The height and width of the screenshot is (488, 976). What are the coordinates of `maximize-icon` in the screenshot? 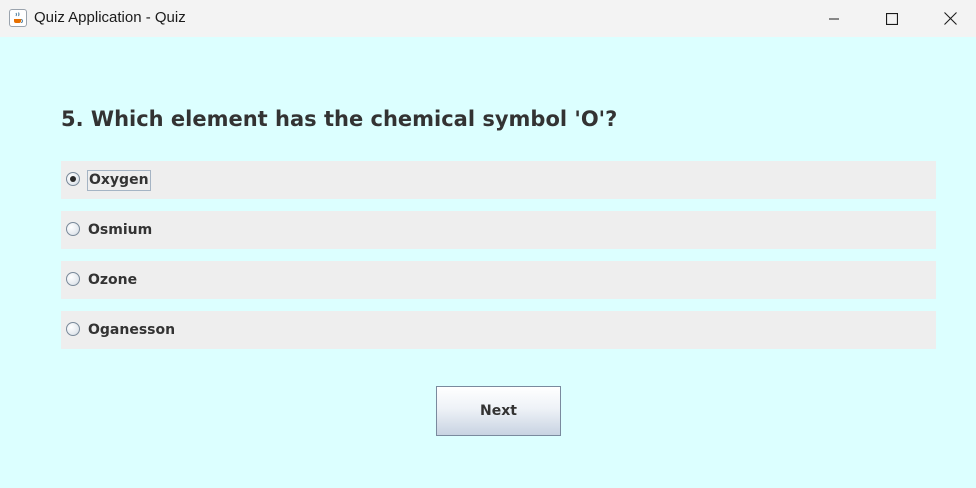 It's located at (892, 18).